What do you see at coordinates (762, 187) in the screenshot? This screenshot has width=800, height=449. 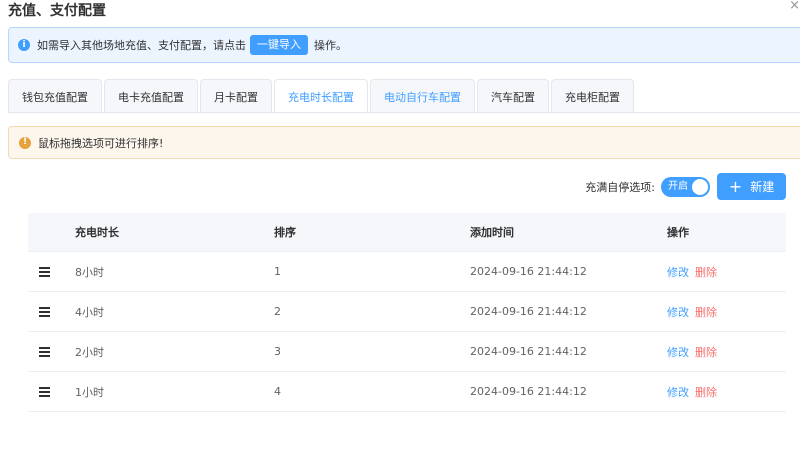 I see `new-button-label: 新建` at bounding box center [762, 187].